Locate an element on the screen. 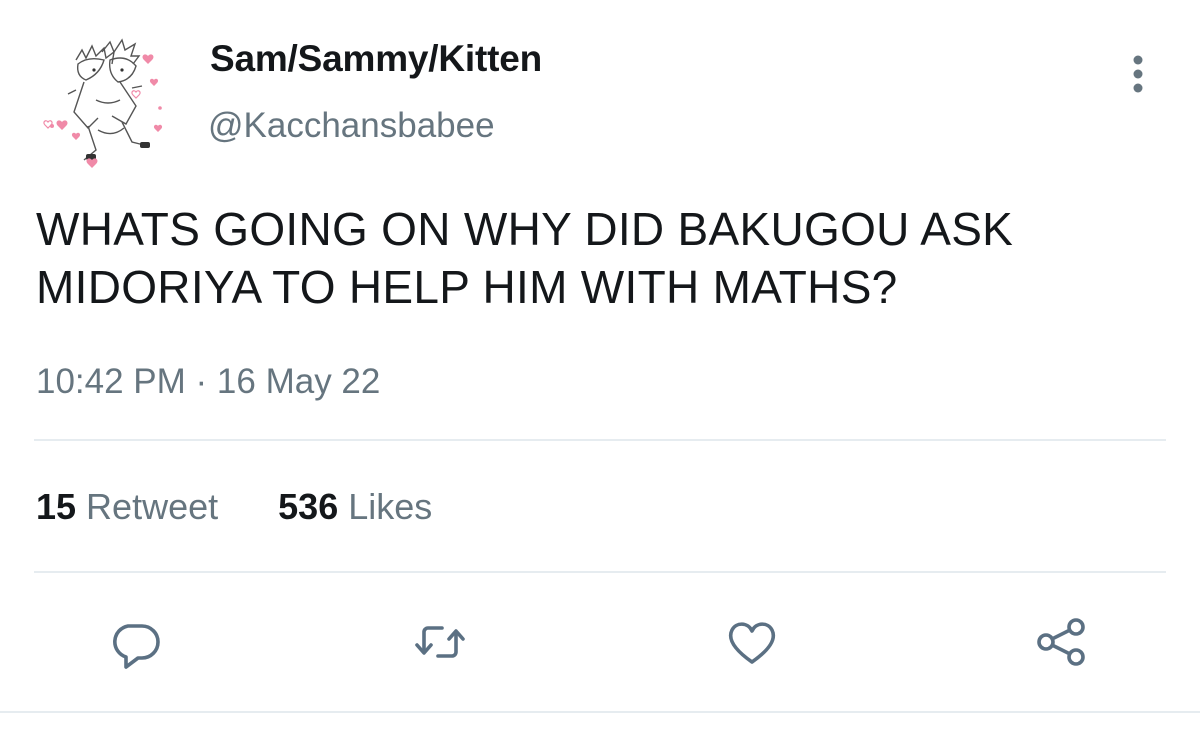 This screenshot has height=730, width=1200. reply-button is located at coordinates (136, 642).